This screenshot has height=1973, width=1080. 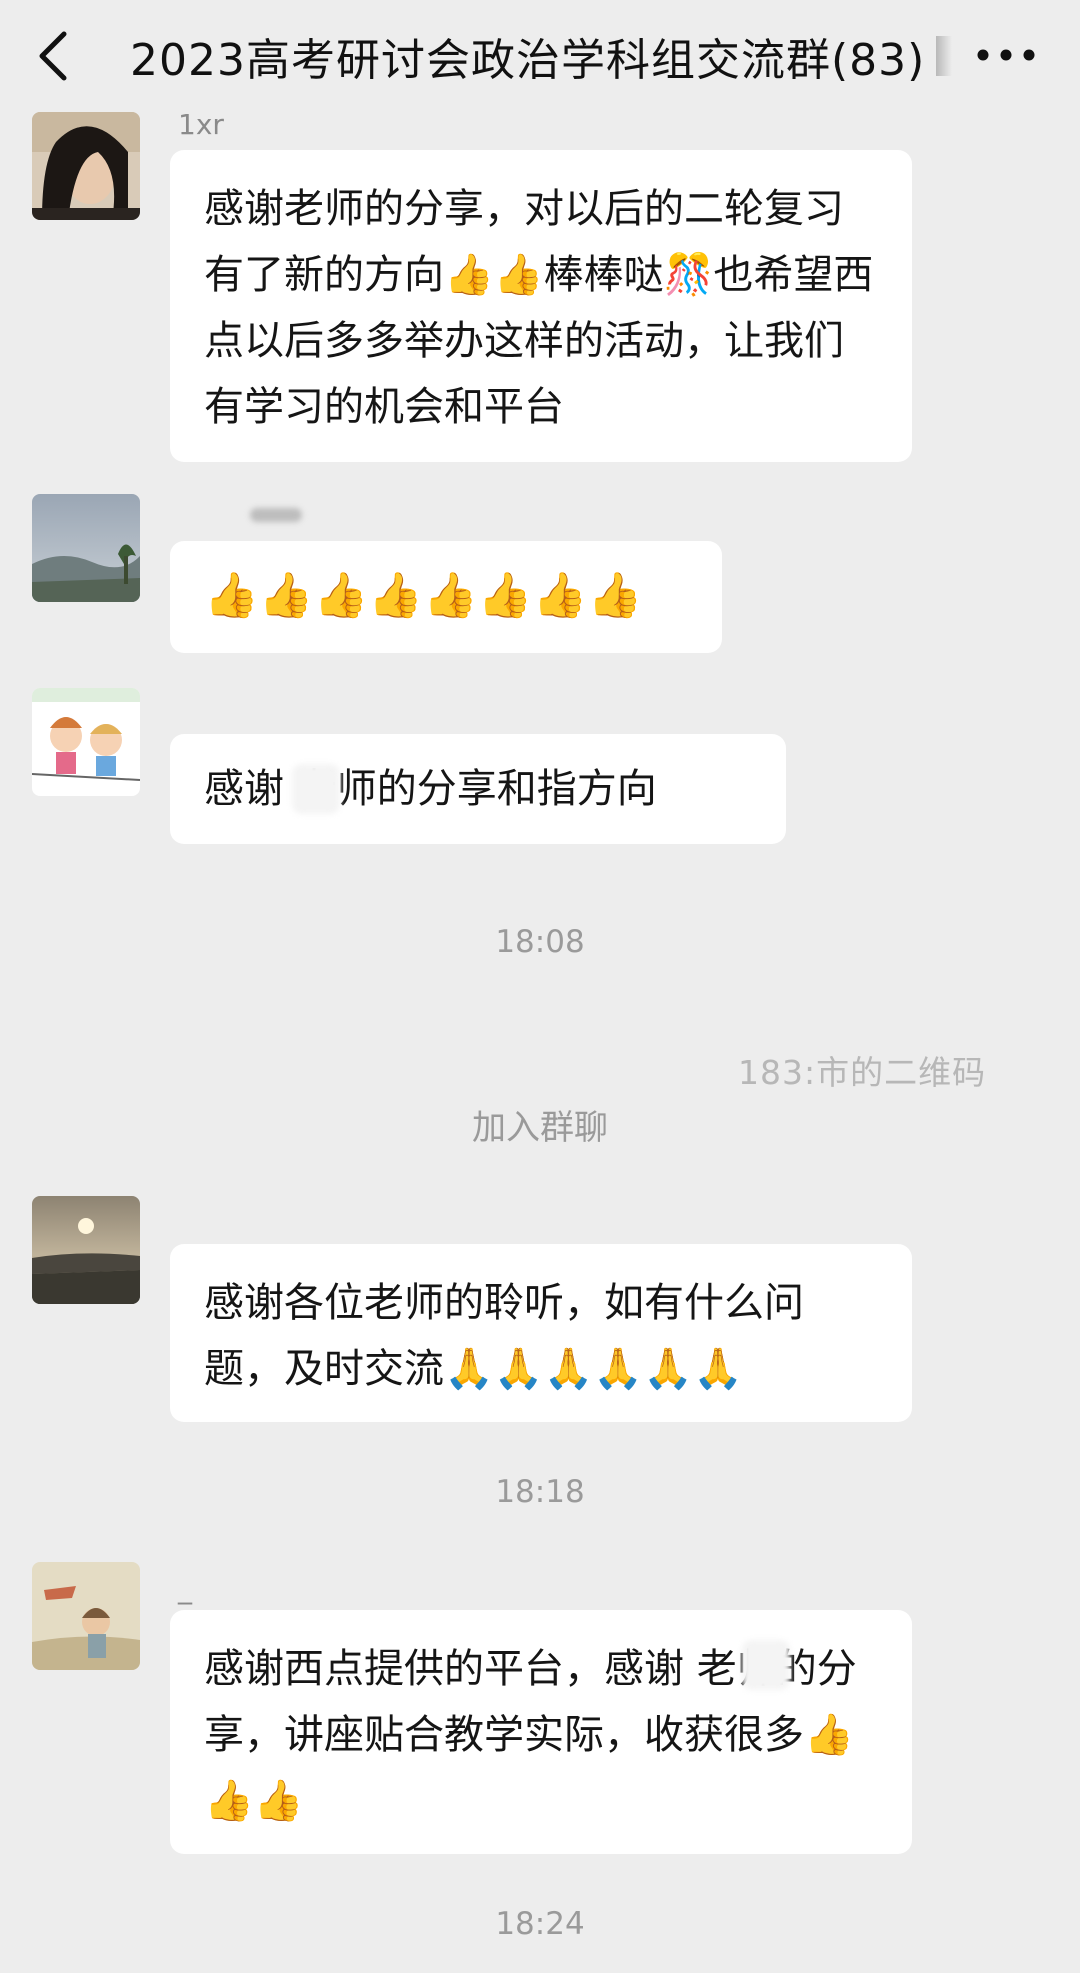 I want to click on timestamp: 18:18, so click(x=540, y=1492).